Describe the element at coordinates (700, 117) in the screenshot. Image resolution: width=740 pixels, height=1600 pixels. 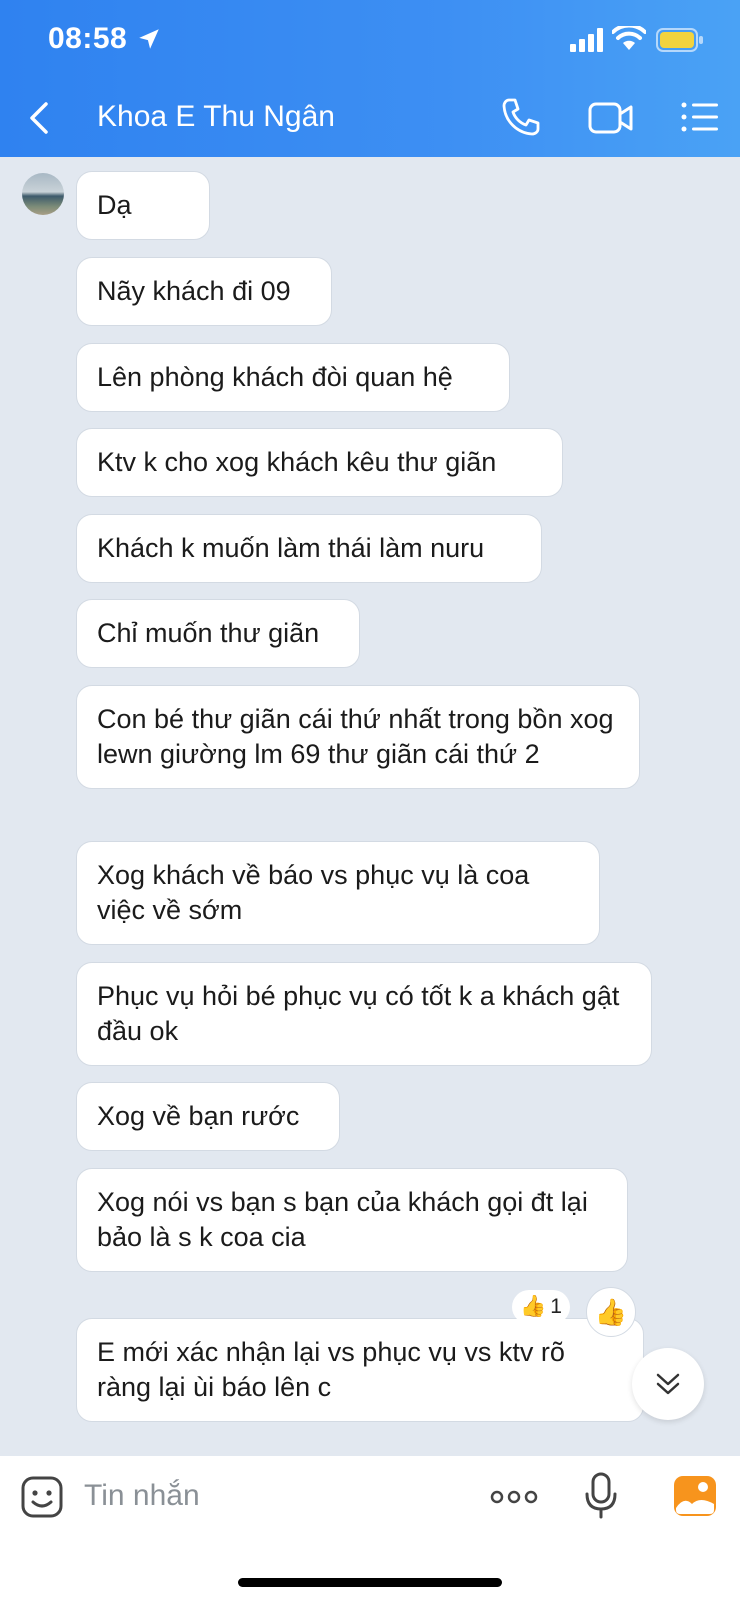
I see `menu-list-icon` at that location.